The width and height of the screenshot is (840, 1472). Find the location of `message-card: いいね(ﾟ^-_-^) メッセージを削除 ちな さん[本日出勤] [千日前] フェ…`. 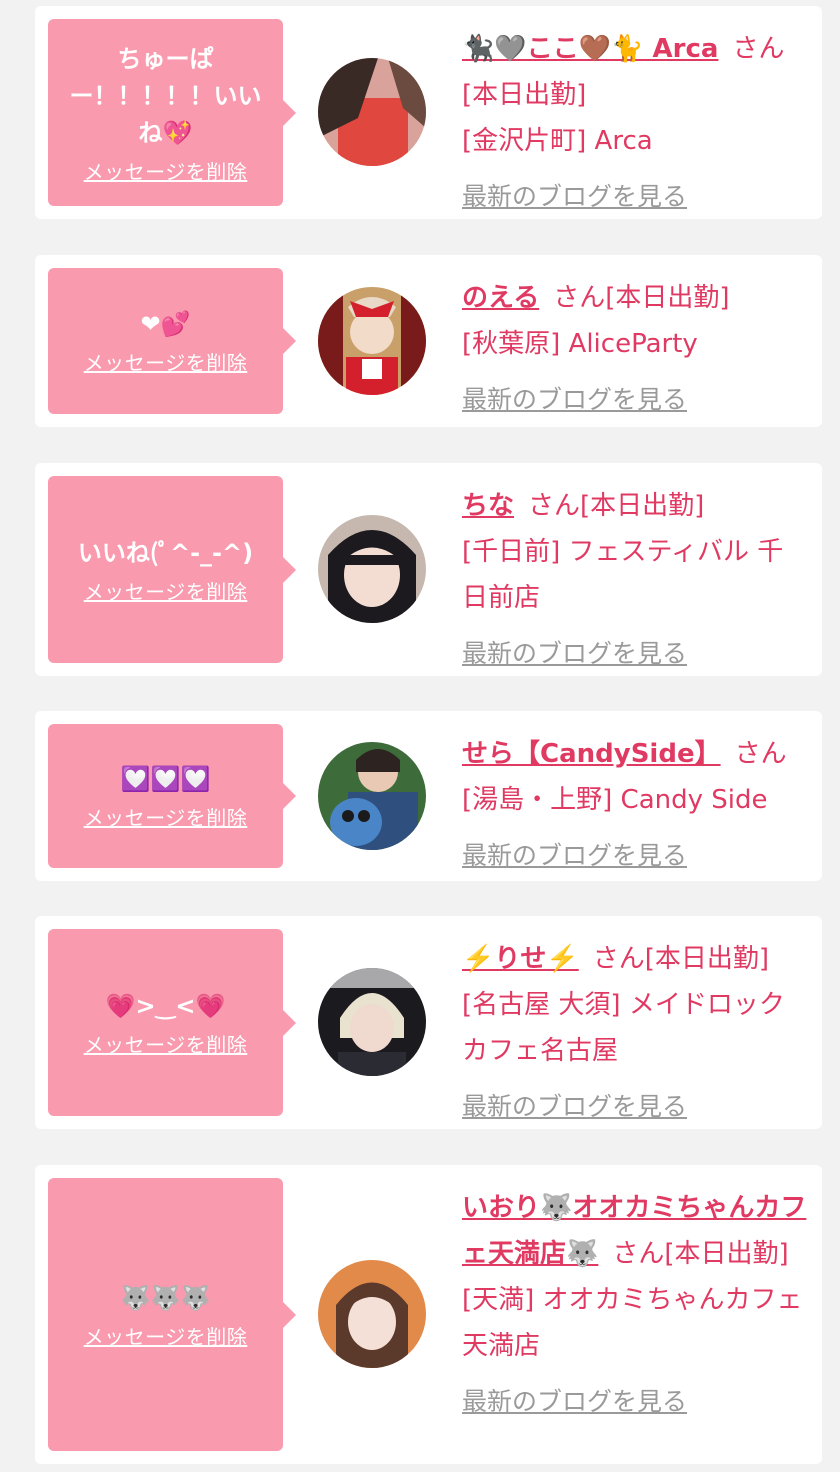

message-card: いいね(ﾟ^-_-^) メッセージを削除 ちな さん[本日出勤] [千日前] フェ… is located at coordinates (428, 569).